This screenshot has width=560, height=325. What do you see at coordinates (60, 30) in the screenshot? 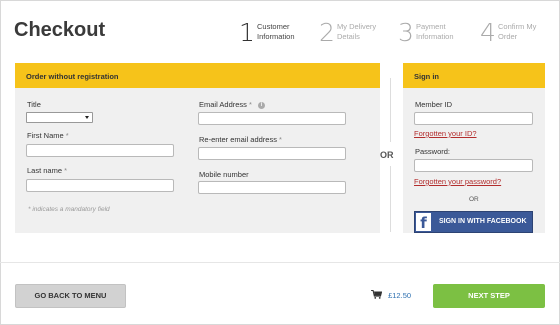
I see `page-title: Checkout` at bounding box center [60, 30].